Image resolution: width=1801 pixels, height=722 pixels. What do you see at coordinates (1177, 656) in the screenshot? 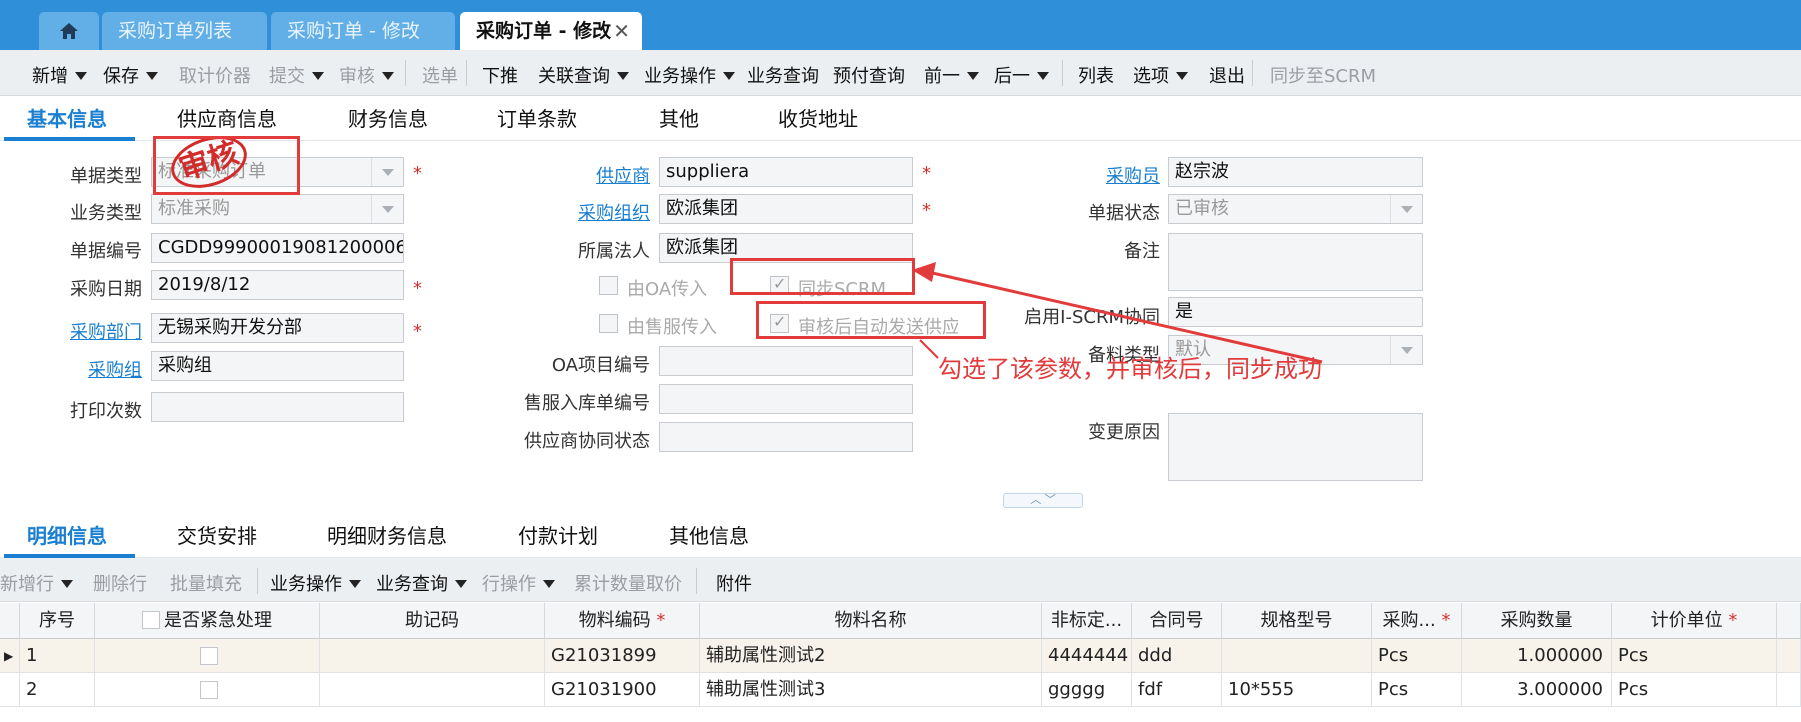
I see `table-cell: ddd` at bounding box center [1177, 656].